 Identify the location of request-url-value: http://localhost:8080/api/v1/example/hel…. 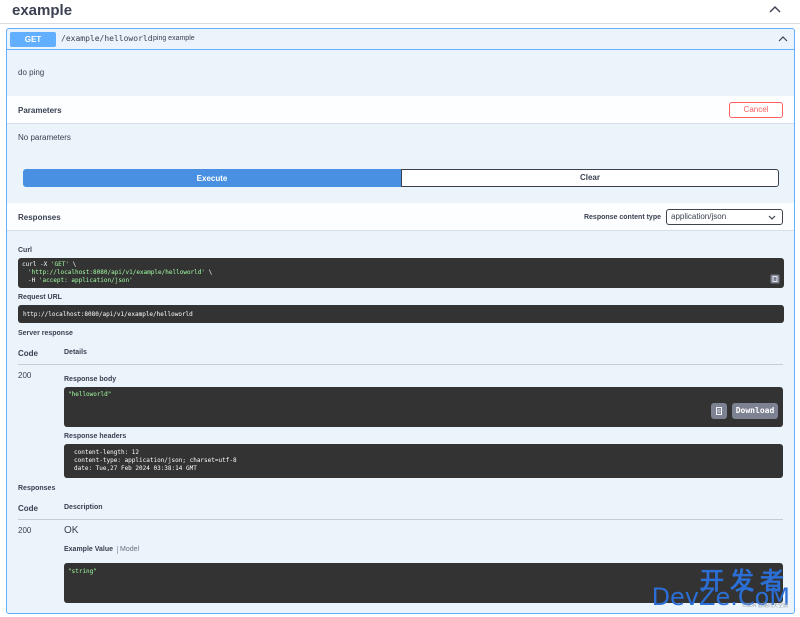
(108, 314).